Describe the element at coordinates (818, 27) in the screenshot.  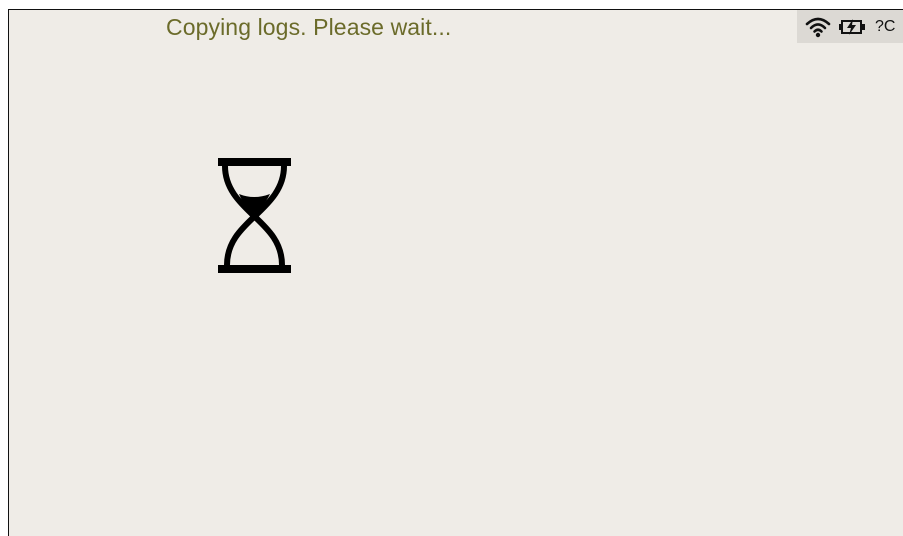
I see `wifi-icon` at that location.